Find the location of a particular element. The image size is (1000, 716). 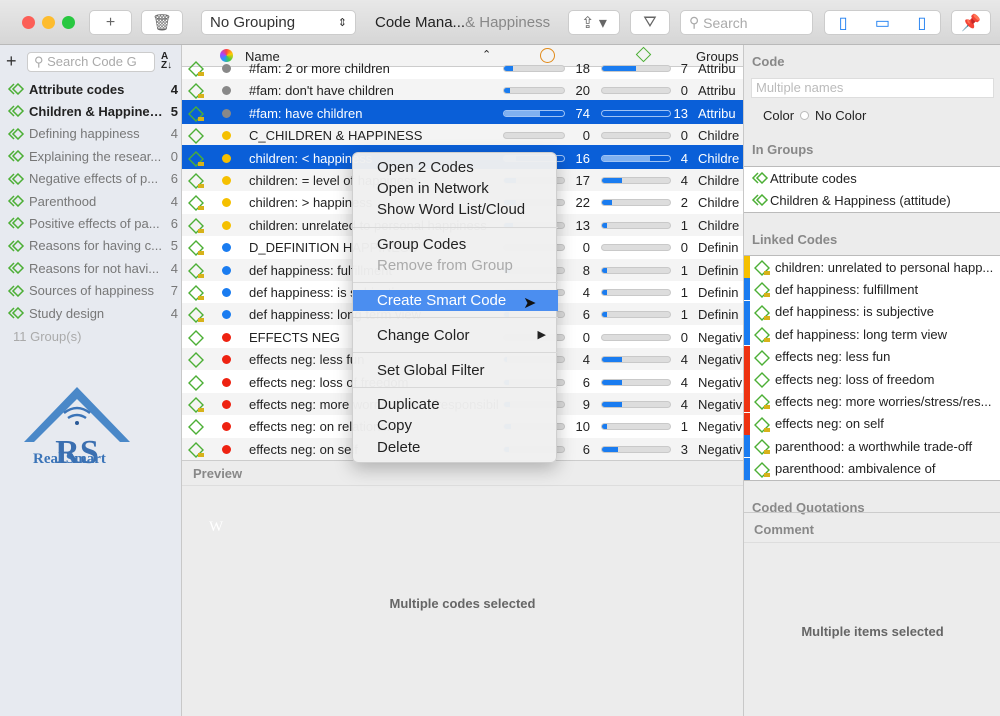

left-sidebar-toggle-icon: ▯ is located at coordinates (843, 23).